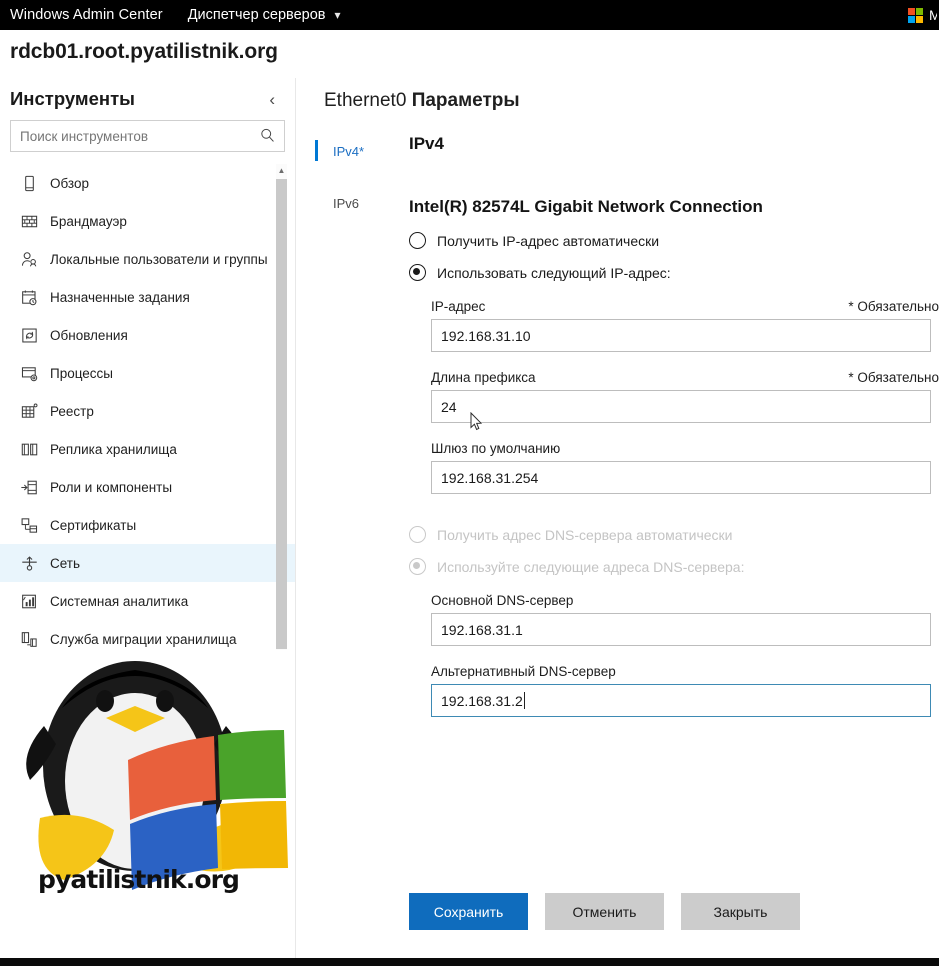  I want to click on tools-heading: Инструменты, so click(72, 98).